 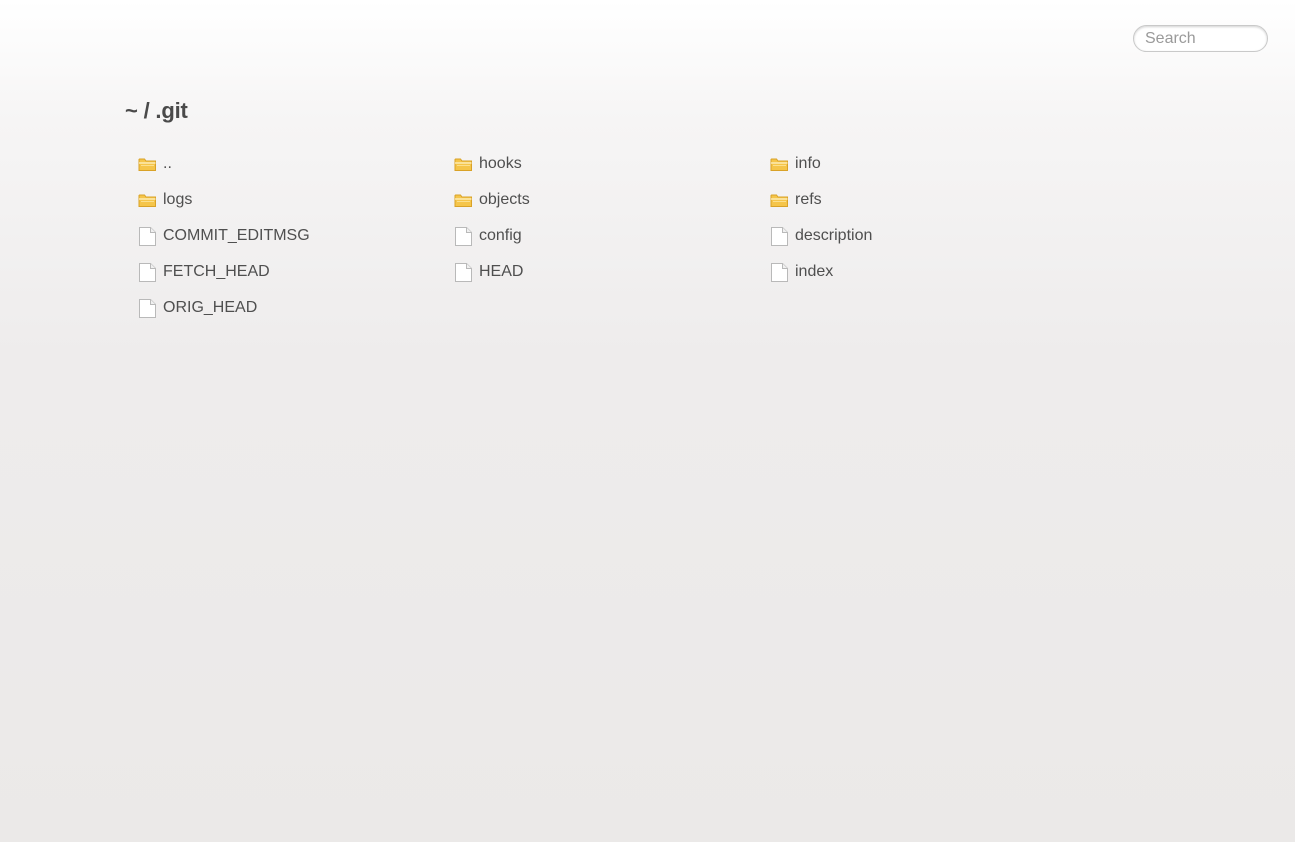 What do you see at coordinates (501, 271) in the screenshot?
I see `entry-name: HEAD` at bounding box center [501, 271].